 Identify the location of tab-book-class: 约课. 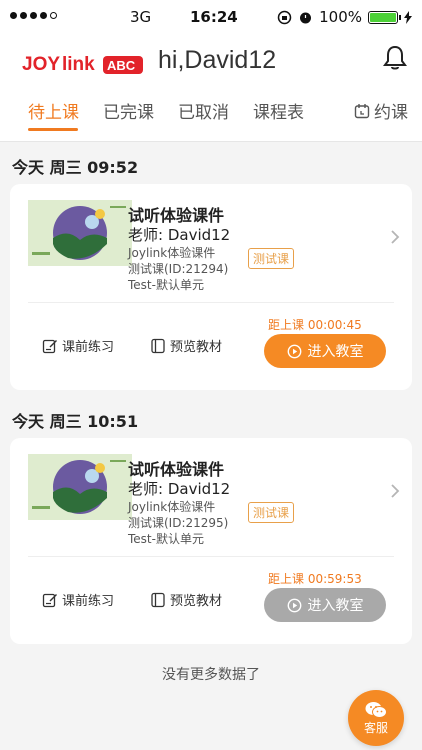
(381, 110).